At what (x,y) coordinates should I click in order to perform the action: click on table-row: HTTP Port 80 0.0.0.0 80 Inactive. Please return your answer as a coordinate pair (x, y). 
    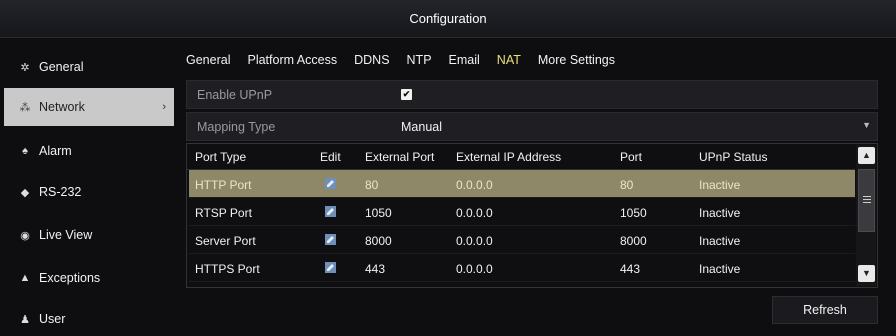
    Looking at the image, I should click on (522, 184).